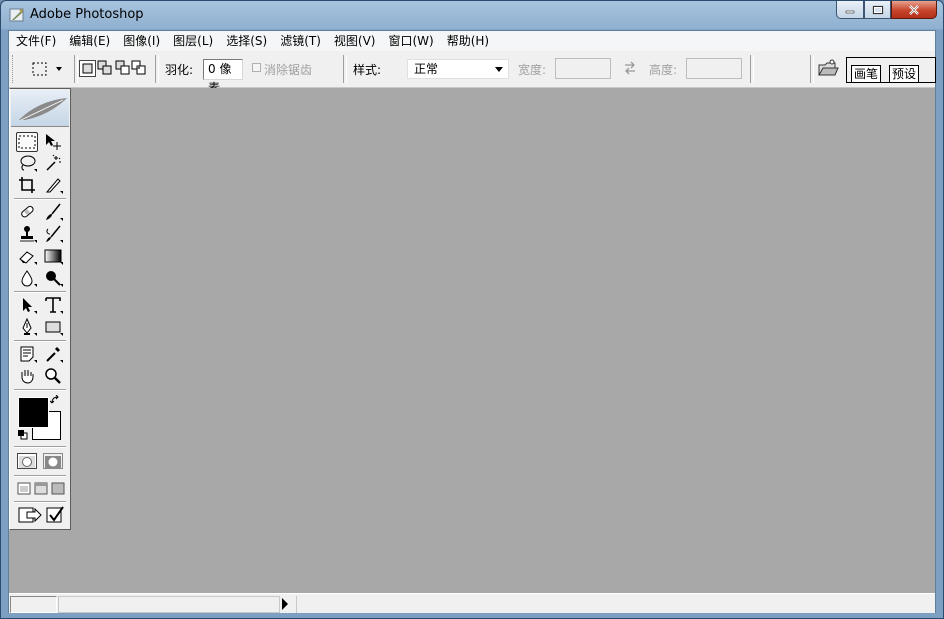 Image resolution: width=944 pixels, height=619 pixels. Describe the element at coordinates (583, 68) in the screenshot. I see `width-input` at that location.